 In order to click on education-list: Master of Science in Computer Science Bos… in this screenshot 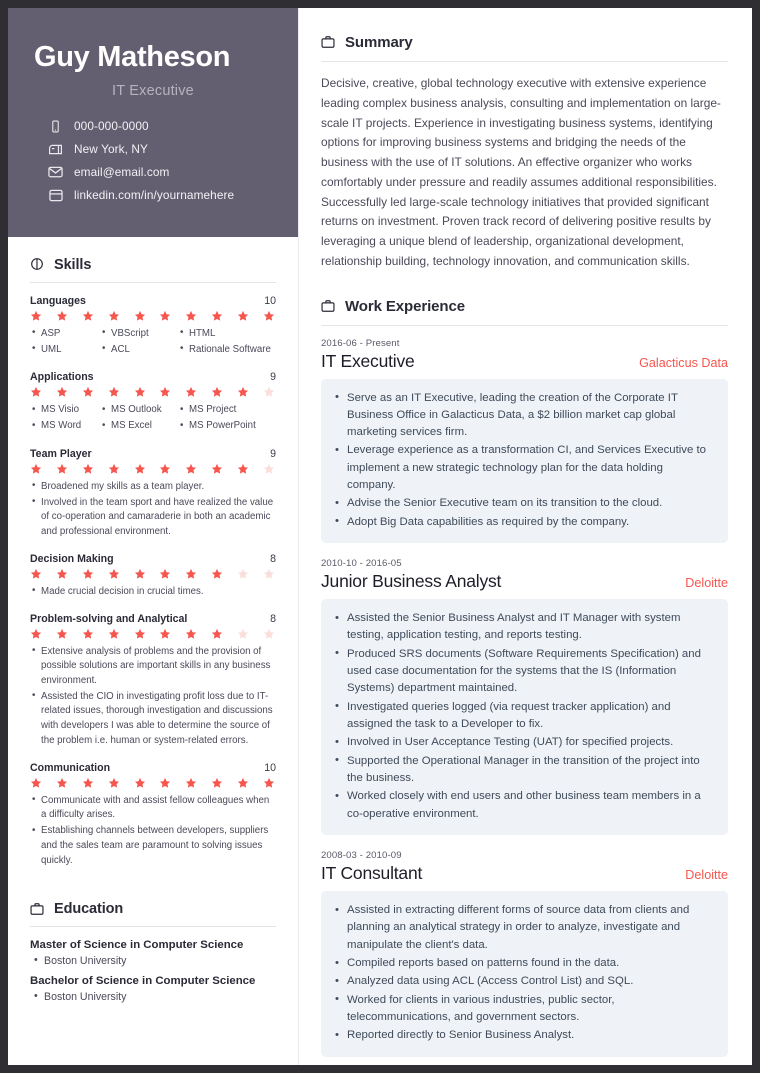, I will do `click(153, 971)`.